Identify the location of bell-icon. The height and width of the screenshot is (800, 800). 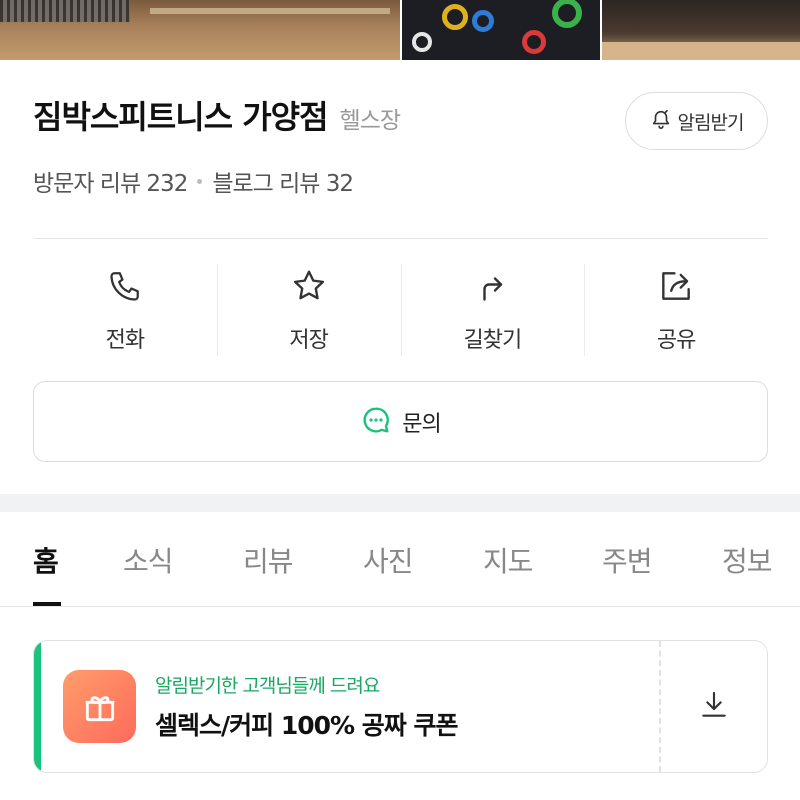
(661, 121).